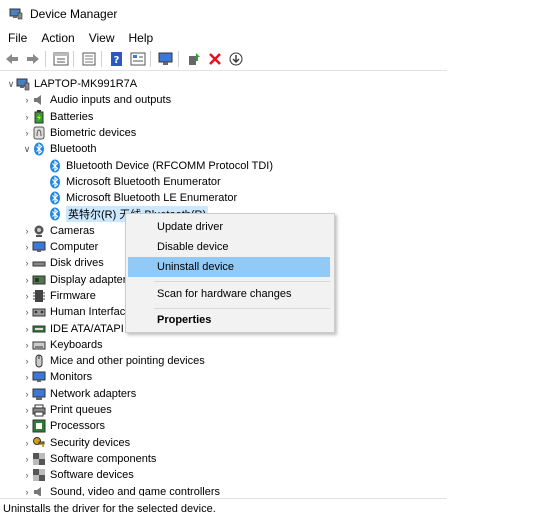  I want to click on menu-bar: File Action View Help, so click(80, 38).